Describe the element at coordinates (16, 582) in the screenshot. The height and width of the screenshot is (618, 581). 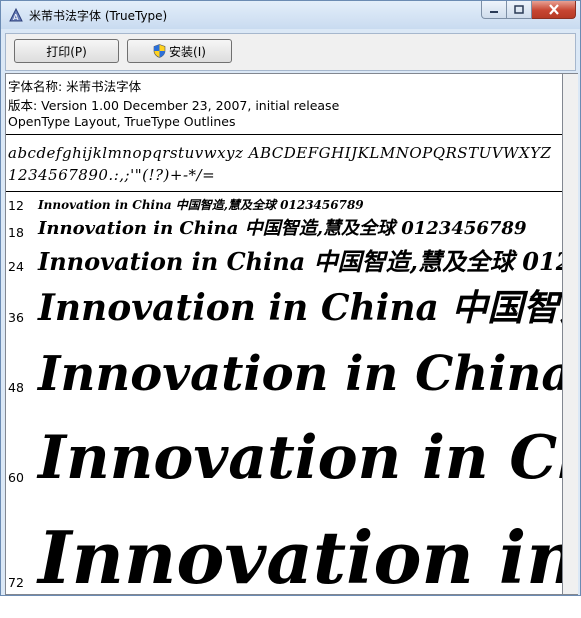
I see `sample-size-label: 72` at that location.